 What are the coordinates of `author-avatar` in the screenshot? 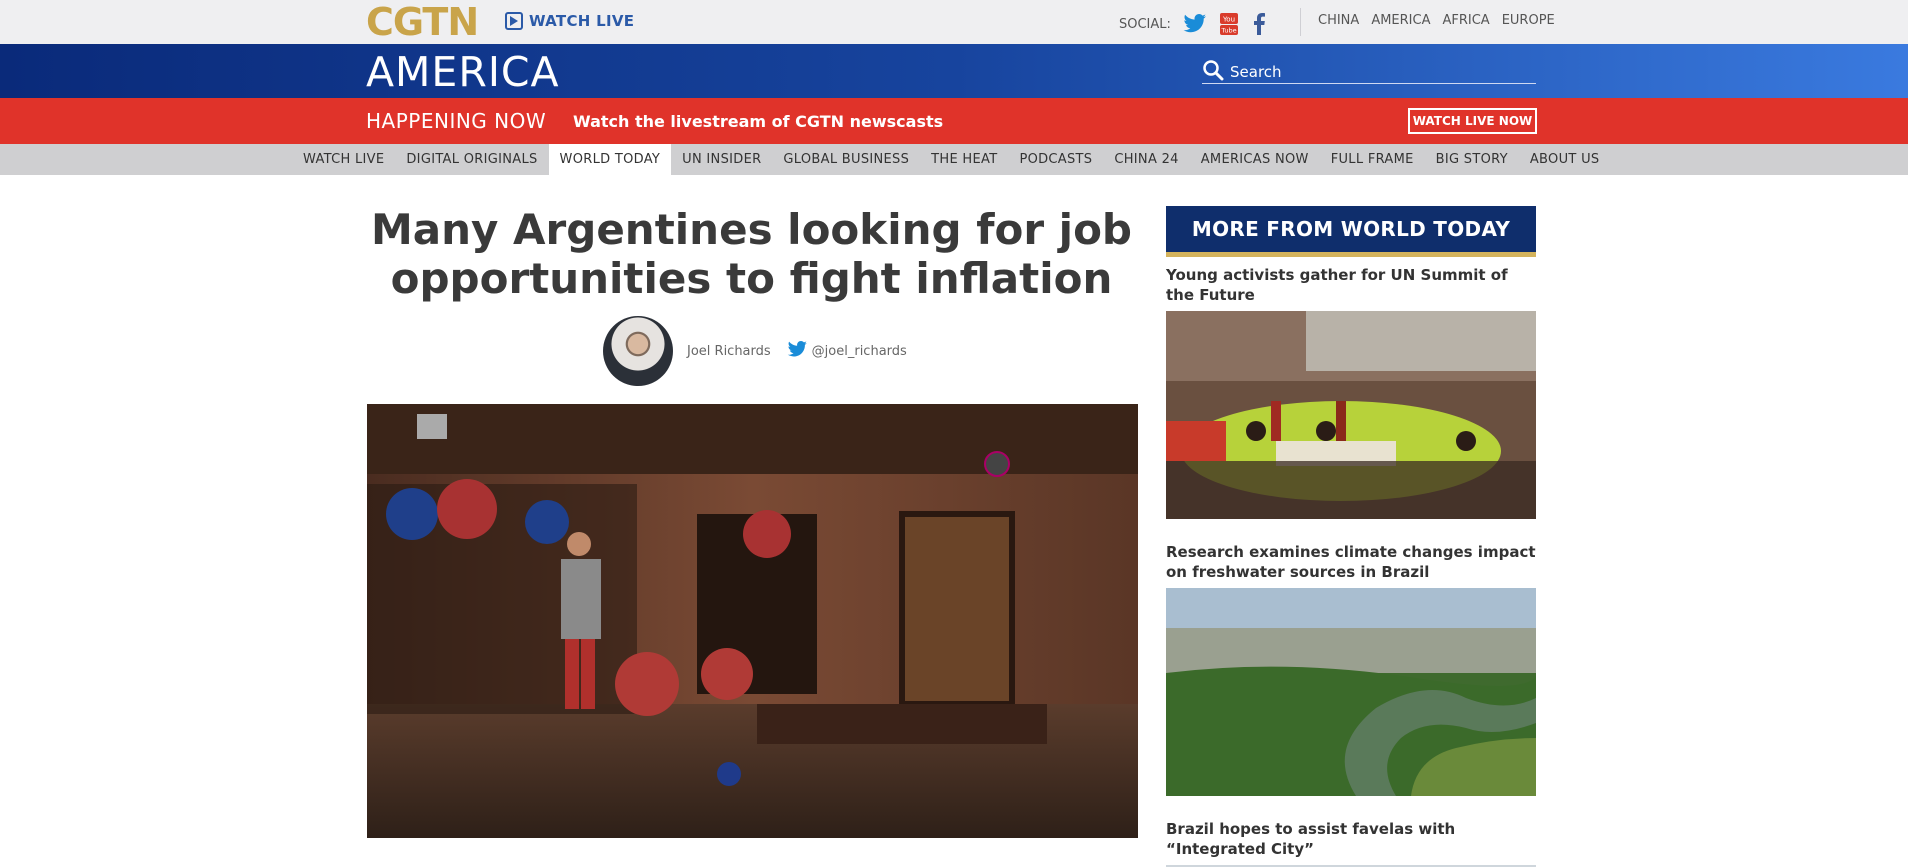 It's located at (638, 351).